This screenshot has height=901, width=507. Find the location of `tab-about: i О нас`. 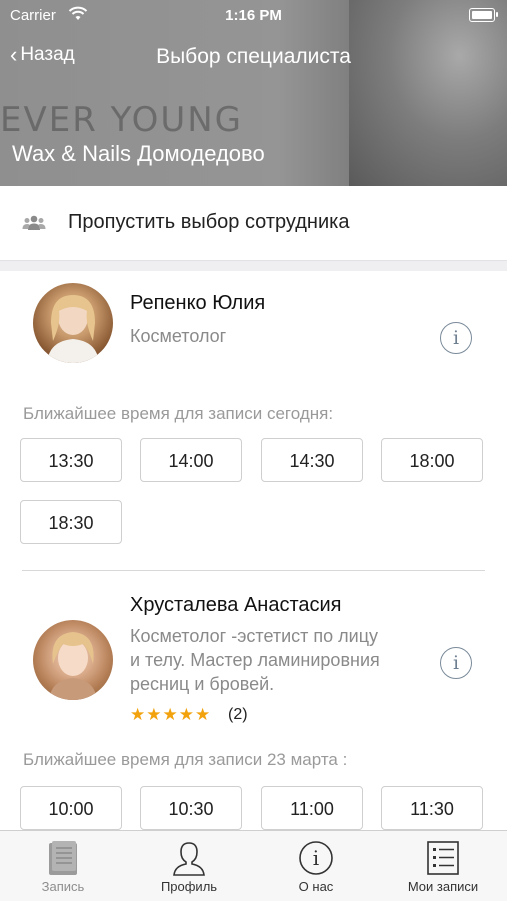

tab-about: i О нас is located at coordinates (316, 866).